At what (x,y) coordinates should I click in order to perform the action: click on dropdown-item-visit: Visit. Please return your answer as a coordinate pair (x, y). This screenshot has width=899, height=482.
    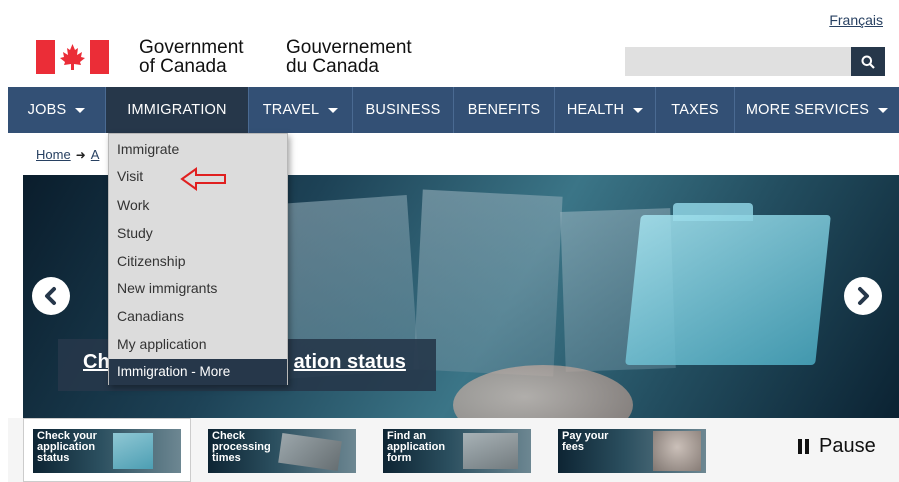
    Looking at the image, I should click on (130, 176).